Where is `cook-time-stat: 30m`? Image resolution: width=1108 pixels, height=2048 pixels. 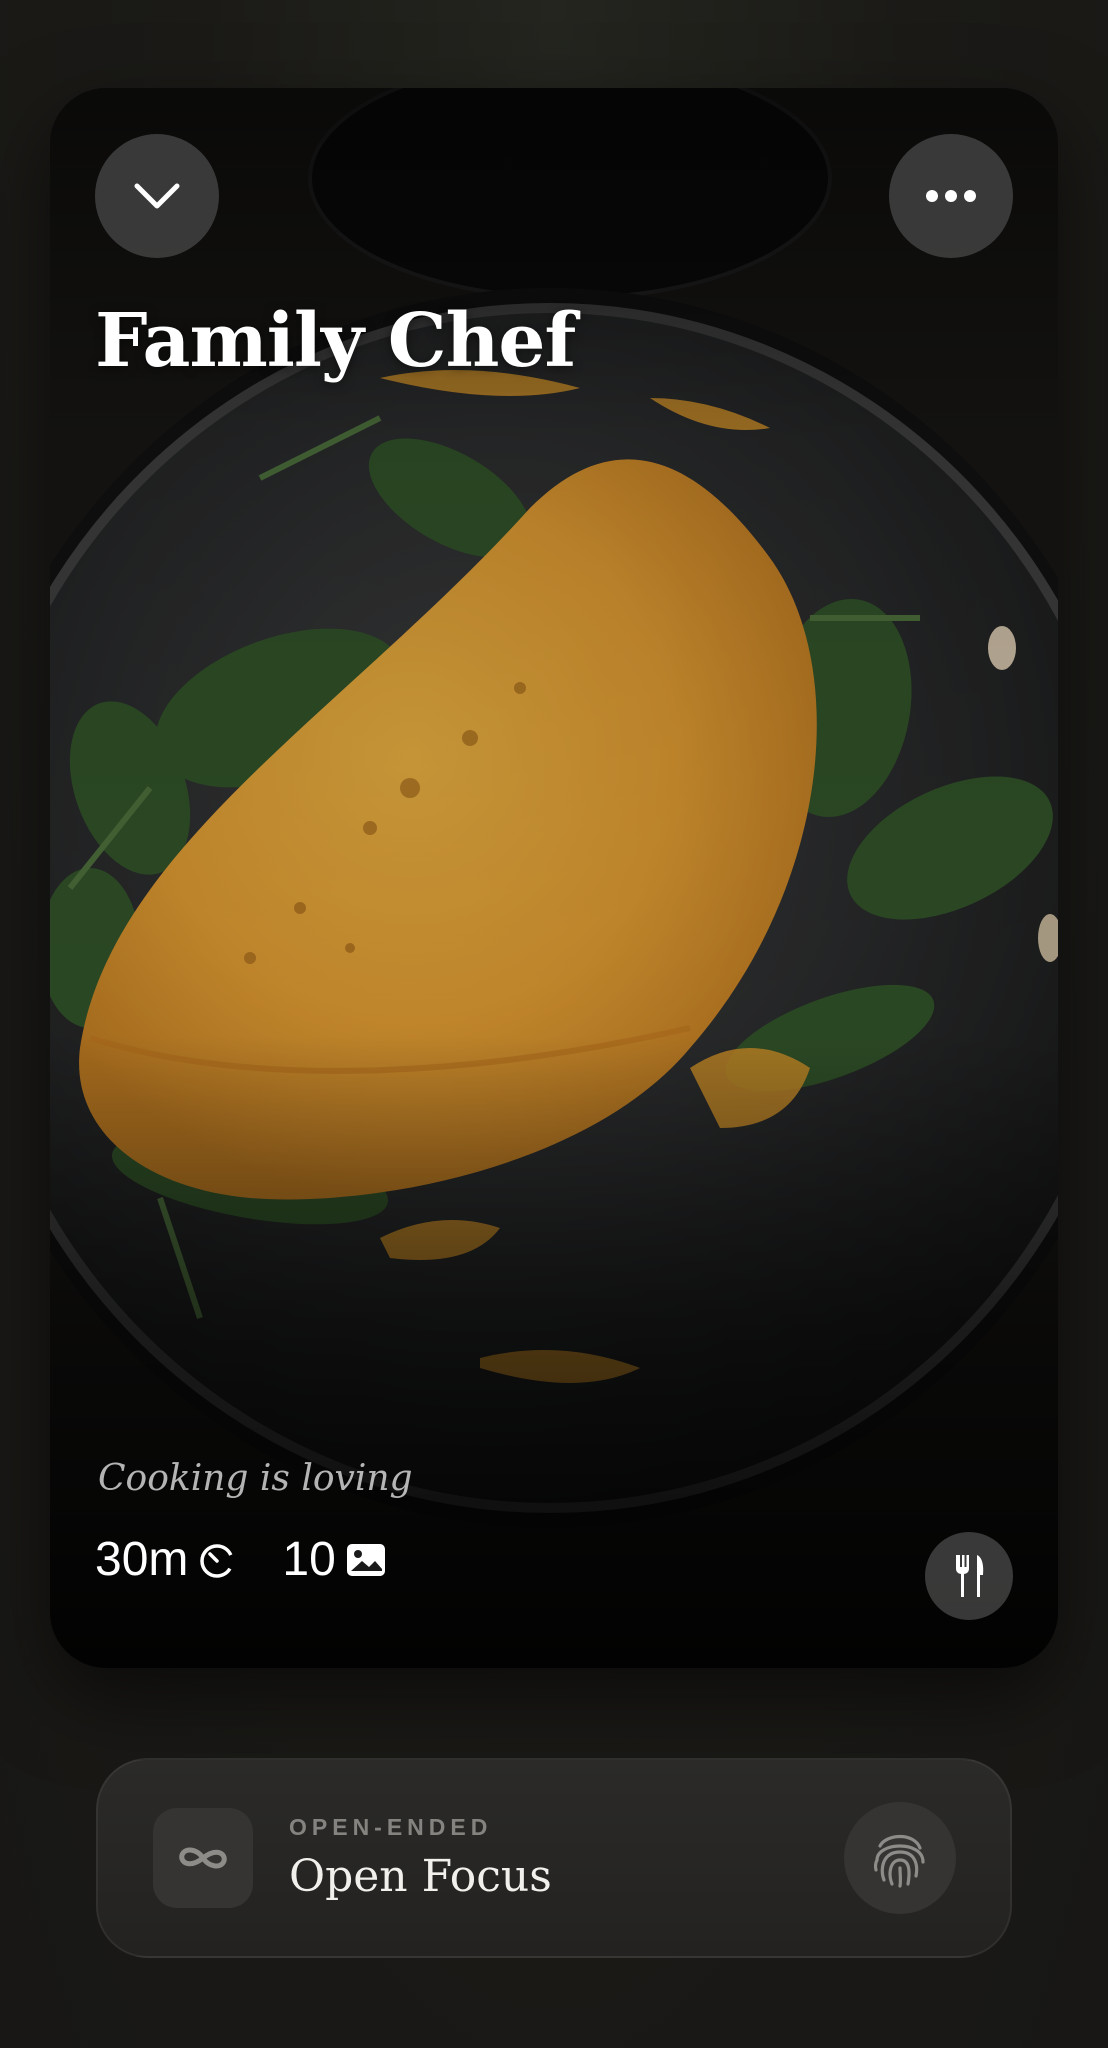
cook-time-stat: 30m is located at coordinates (165, 1559).